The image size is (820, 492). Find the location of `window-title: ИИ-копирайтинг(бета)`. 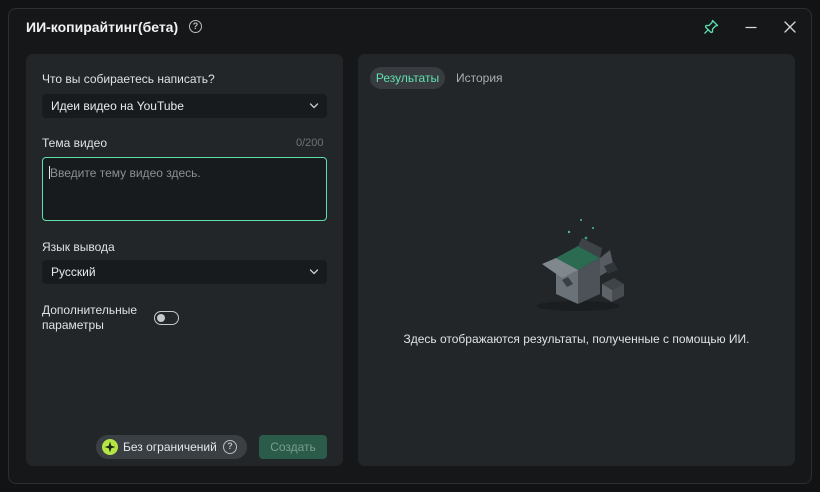

window-title: ИИ-копирайтинг(бета) is located at coordinates (102, 27).